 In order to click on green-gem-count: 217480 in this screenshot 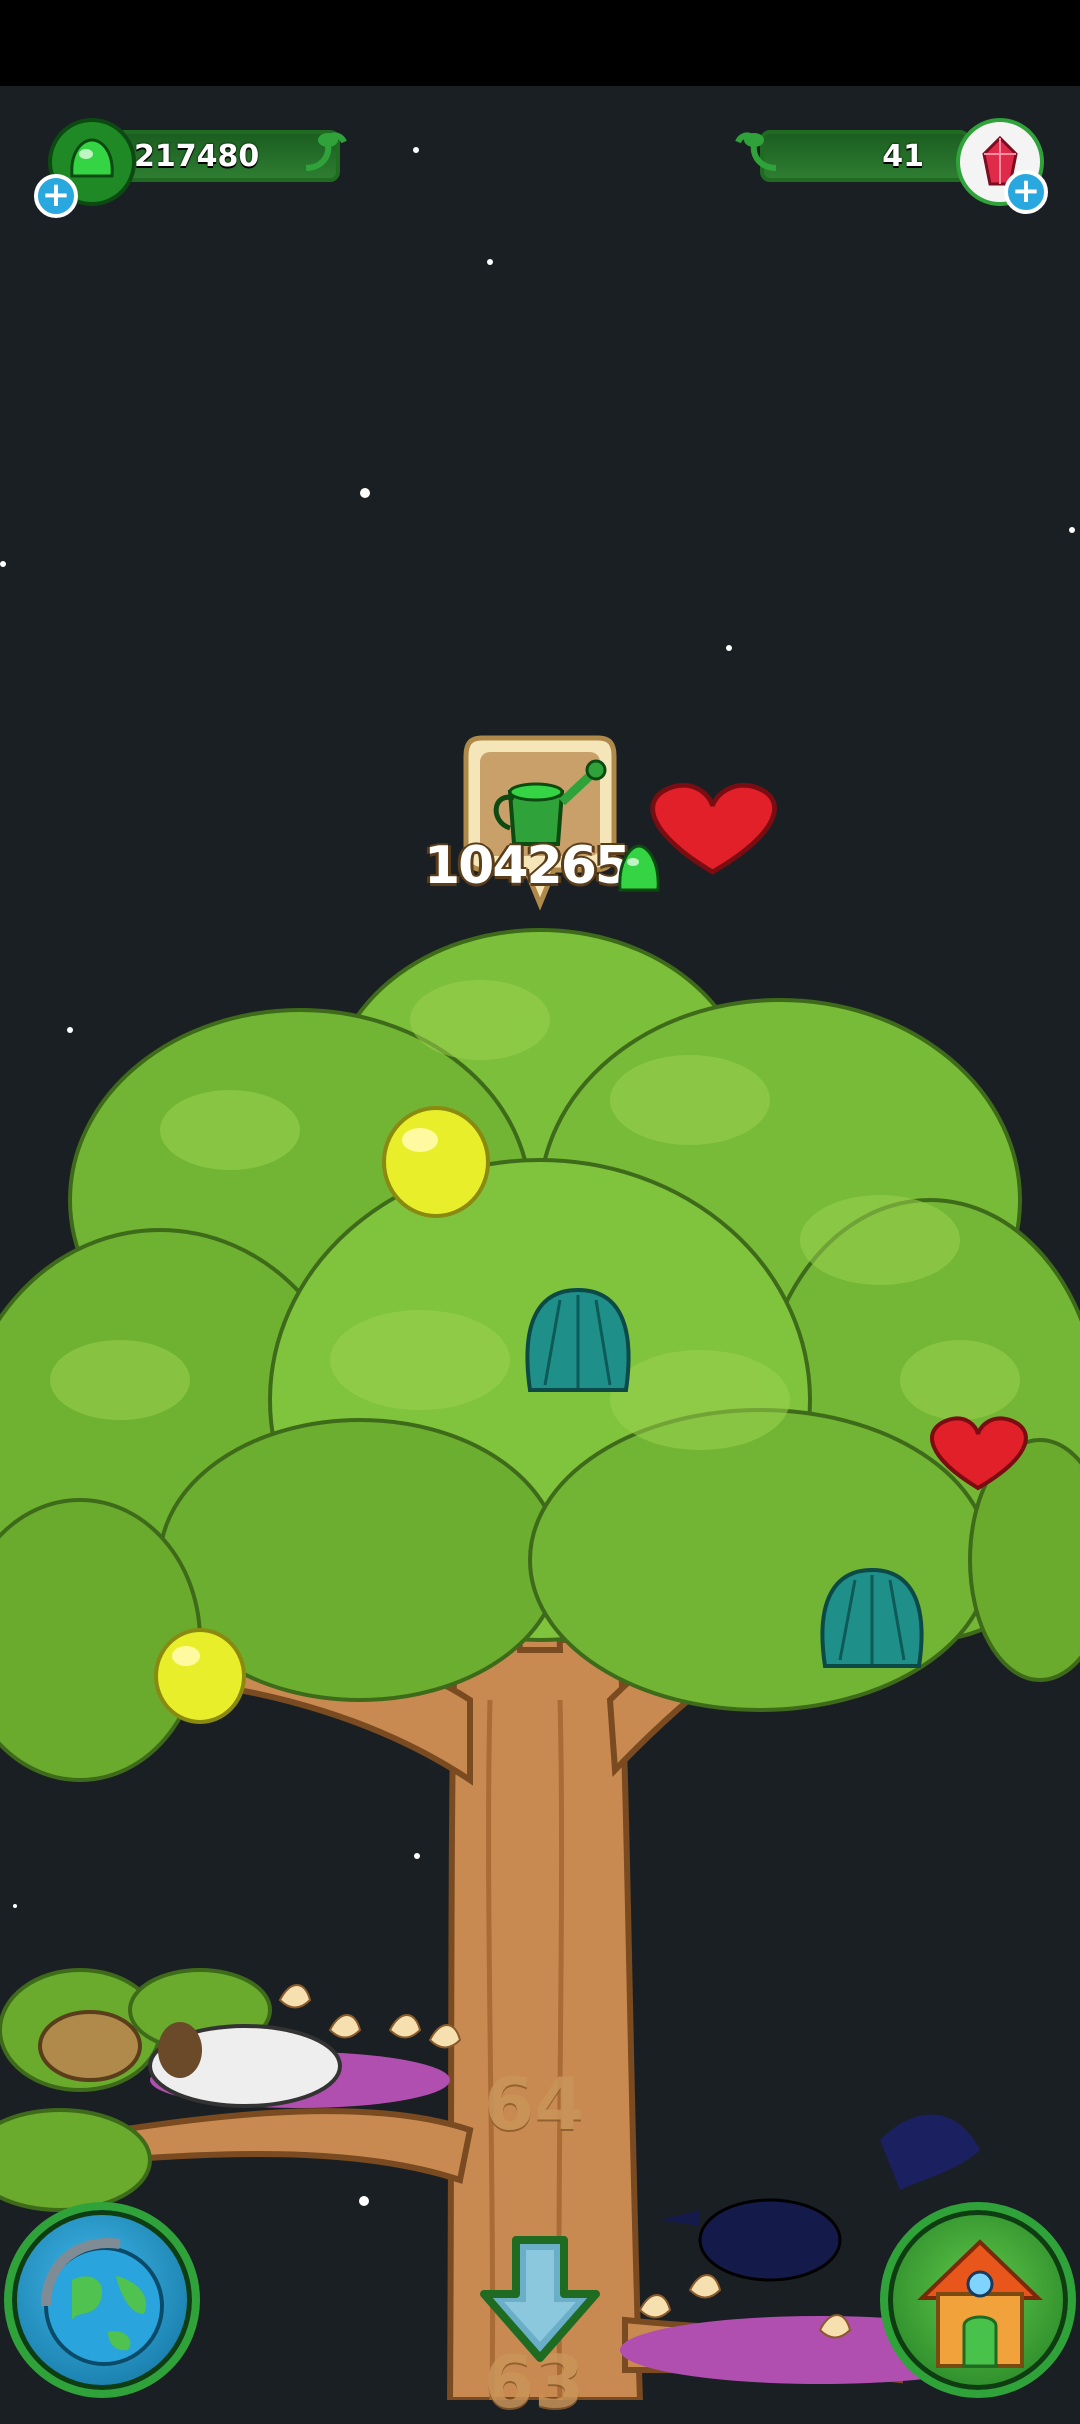, I will do `click(197, 156)`.